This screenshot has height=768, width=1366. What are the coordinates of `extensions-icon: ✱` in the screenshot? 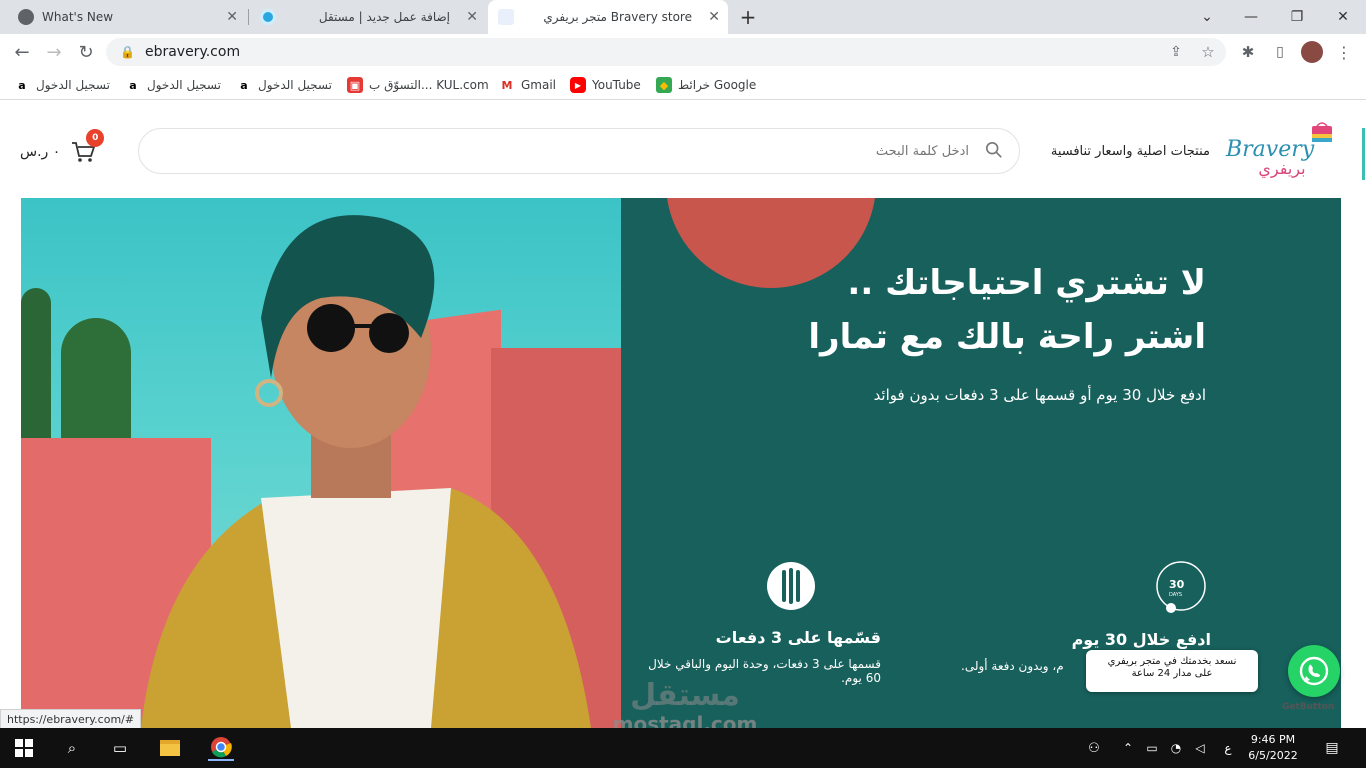 It's located at (1248, 52).